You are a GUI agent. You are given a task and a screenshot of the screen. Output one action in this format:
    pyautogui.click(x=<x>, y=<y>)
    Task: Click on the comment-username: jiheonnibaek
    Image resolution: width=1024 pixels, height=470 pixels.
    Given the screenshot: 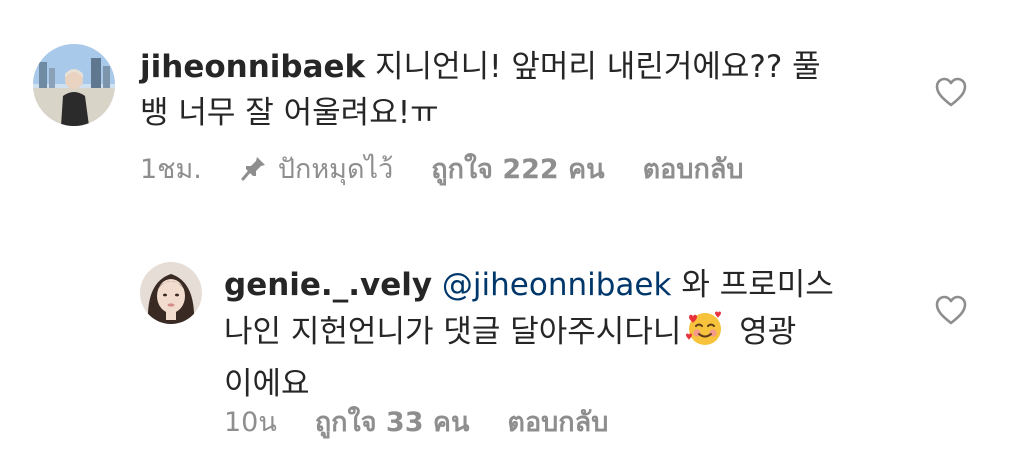 What is the action you would take?
    pyautogui.click(x=252, y=67)
    